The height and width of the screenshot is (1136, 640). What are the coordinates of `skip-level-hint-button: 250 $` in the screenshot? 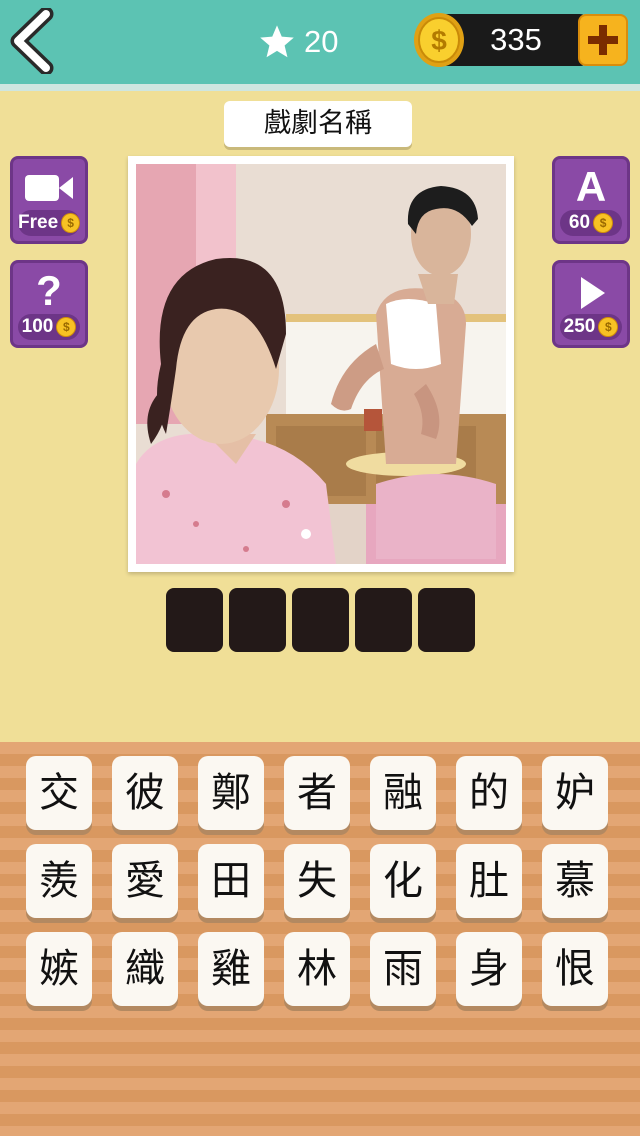 It's located at (591, 304).